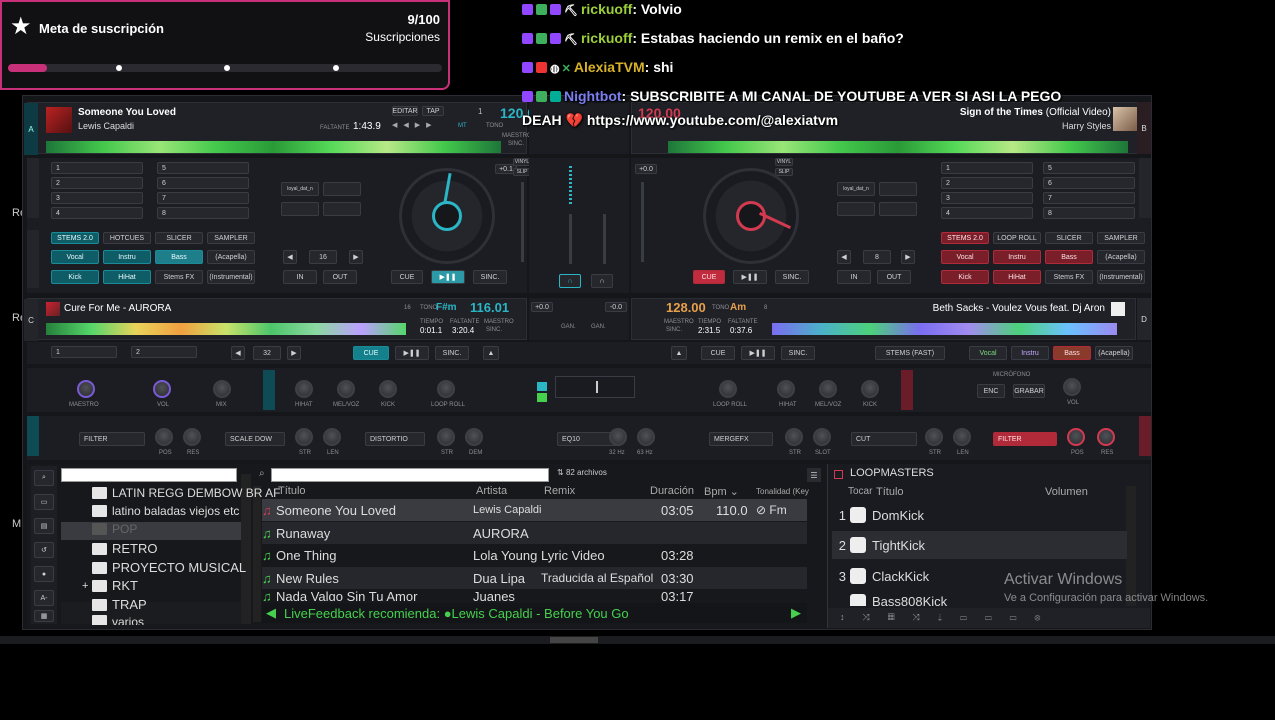 The height and width of the screenshot is (720, 1275). What do you see at coordinates (907, 390) in the screenshot?
I see `deck-b-fx-tab` at bounding box center [907, 390].